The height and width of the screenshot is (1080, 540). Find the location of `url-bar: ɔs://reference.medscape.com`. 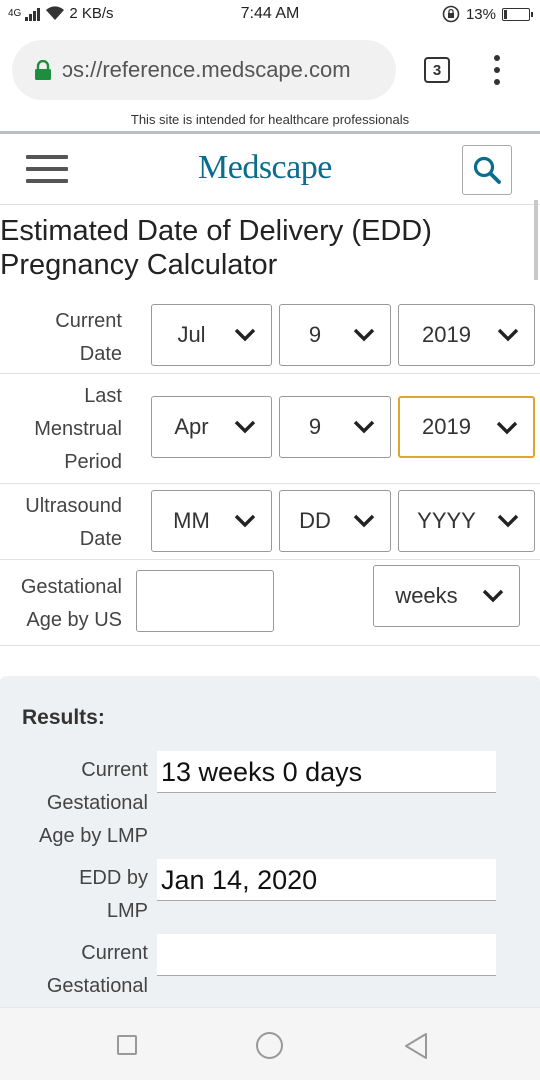

url-bar: ɔs://reference.medscape.com is located at coordinates (204, 70).